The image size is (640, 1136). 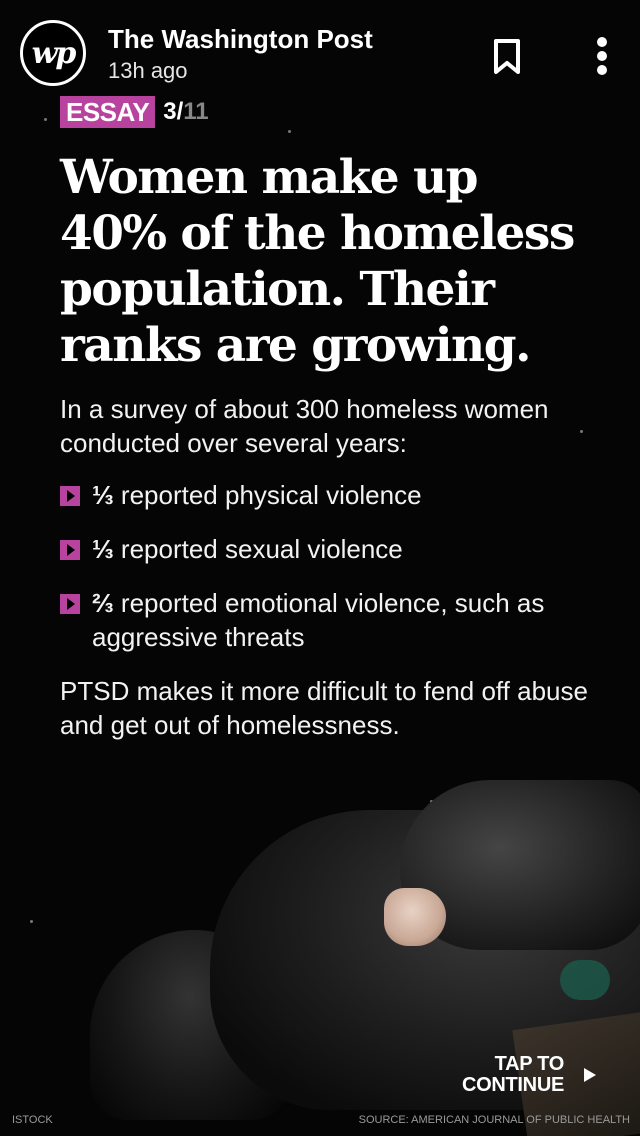 I want to click on post-time: 13h ago, so click(x=148, y=70).